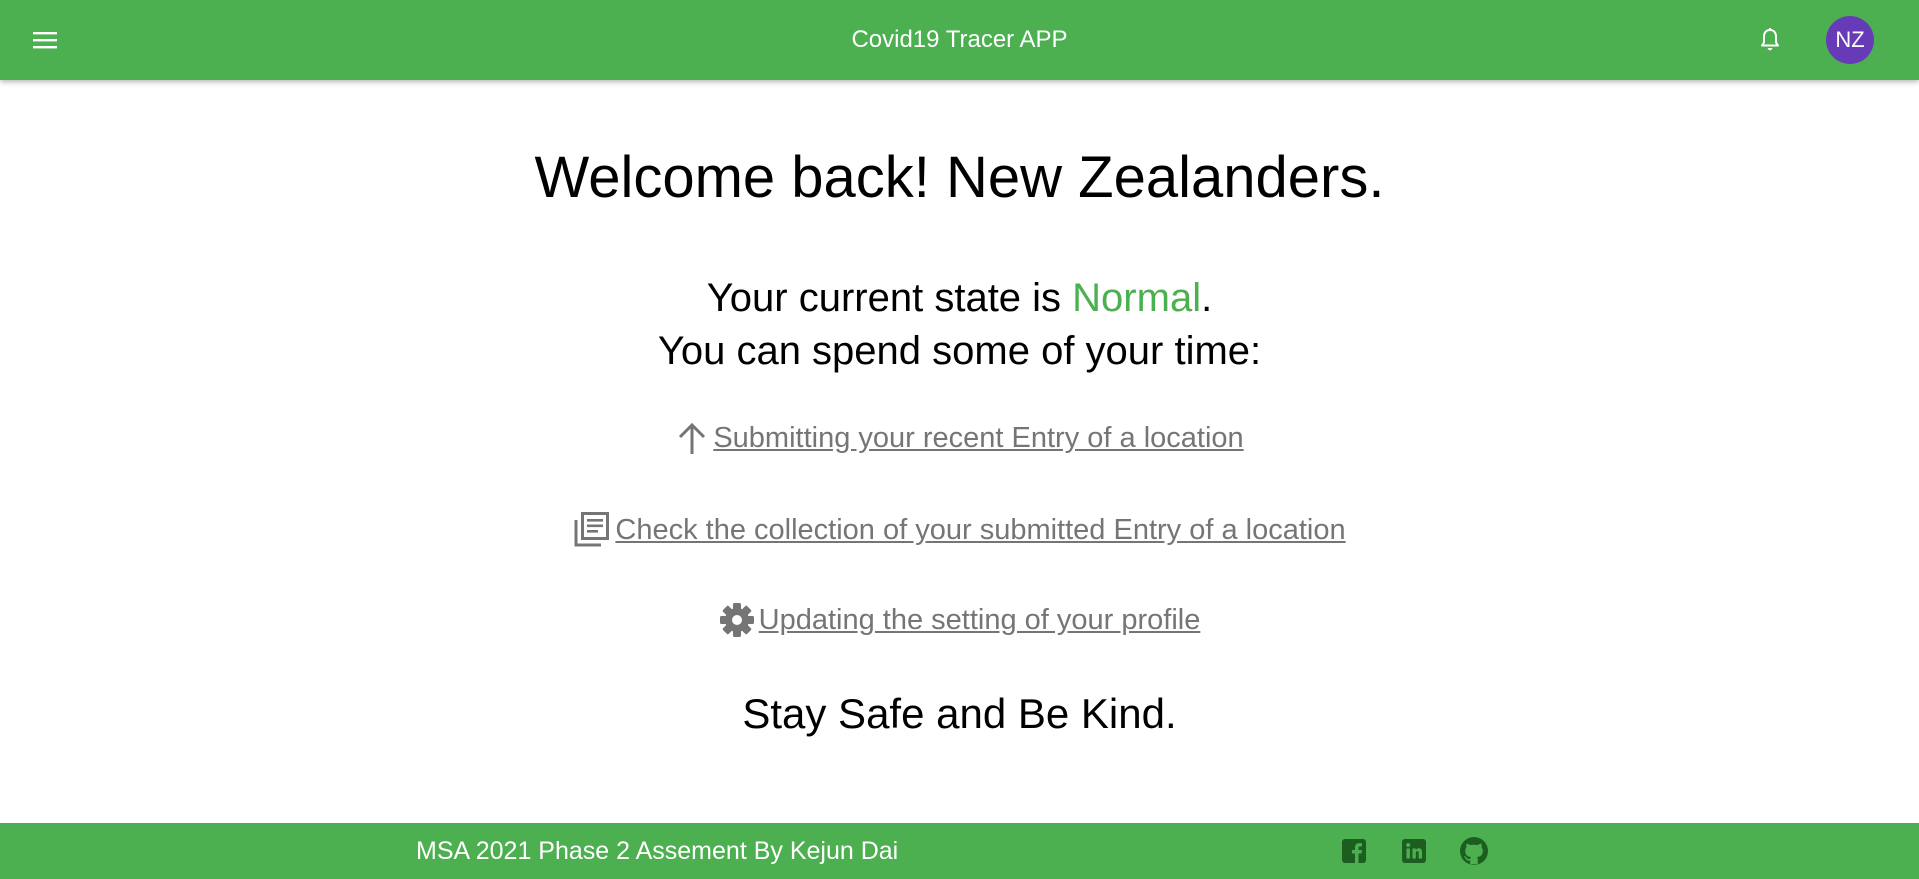 Image resolution: width=1919 pixels, height=879 pixels. I want to click on app-bar: Covid19 Tracer APP NZ, so click(959, 40).